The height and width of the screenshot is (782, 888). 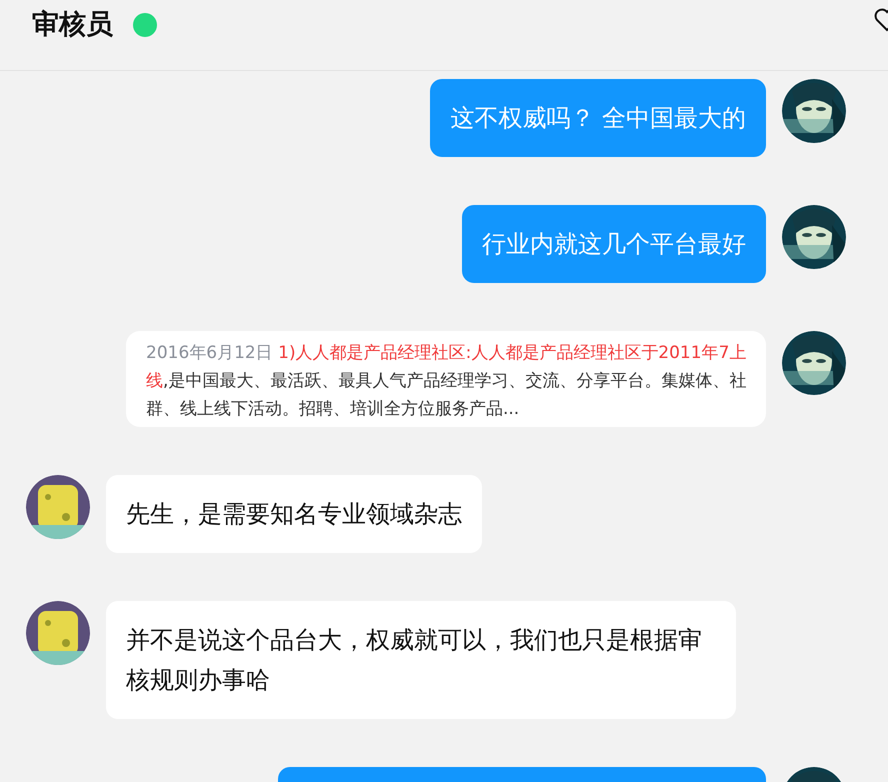 What do you see at coordinates (598, 118) in the screenshot?
I see `message-bubble: 这不权威吗？ 全中国最大的` at bounding box center [598, 118].